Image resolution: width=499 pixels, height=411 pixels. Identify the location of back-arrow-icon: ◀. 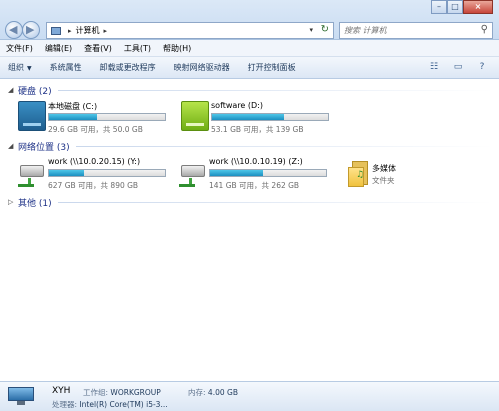
(13, 29).